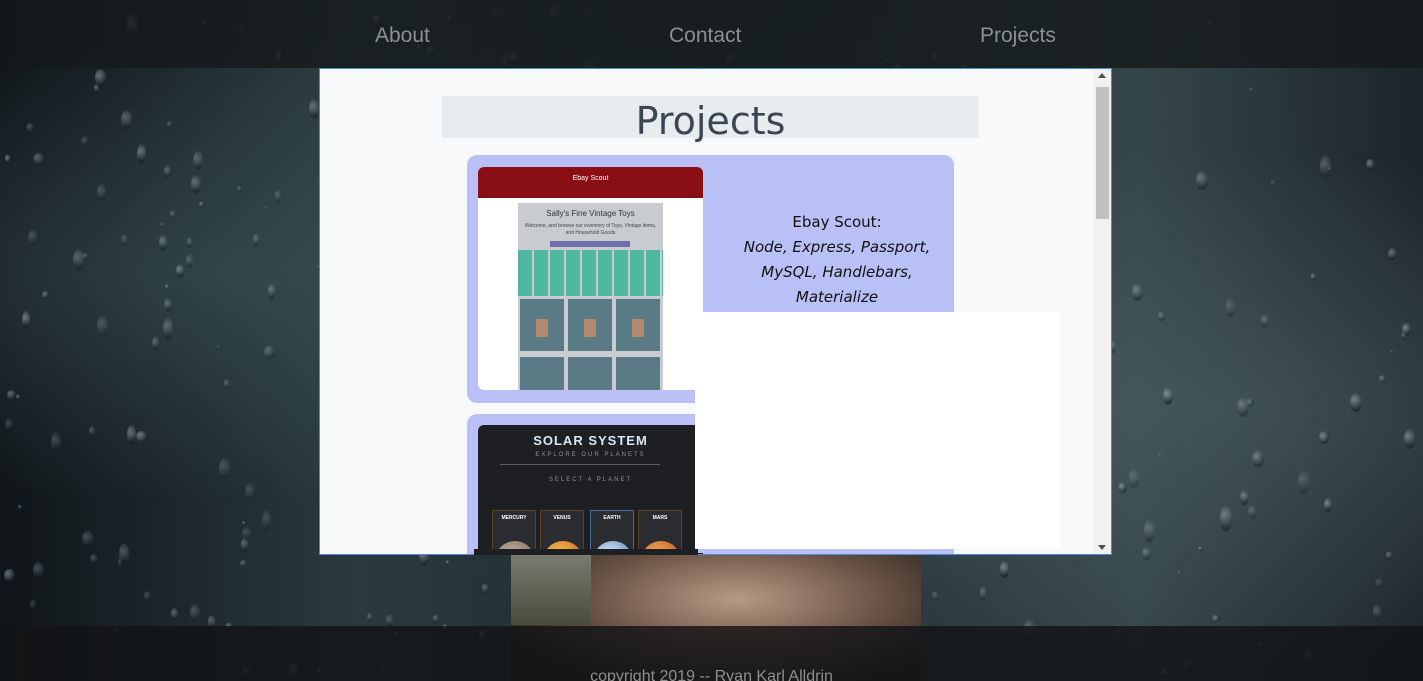 The image size is (1423, 681). Describe the element at coordinates (590, 455) in the screenshot. I see `thumb-solar-subtitle: EXPLORE OUR PLANETS` at that location.